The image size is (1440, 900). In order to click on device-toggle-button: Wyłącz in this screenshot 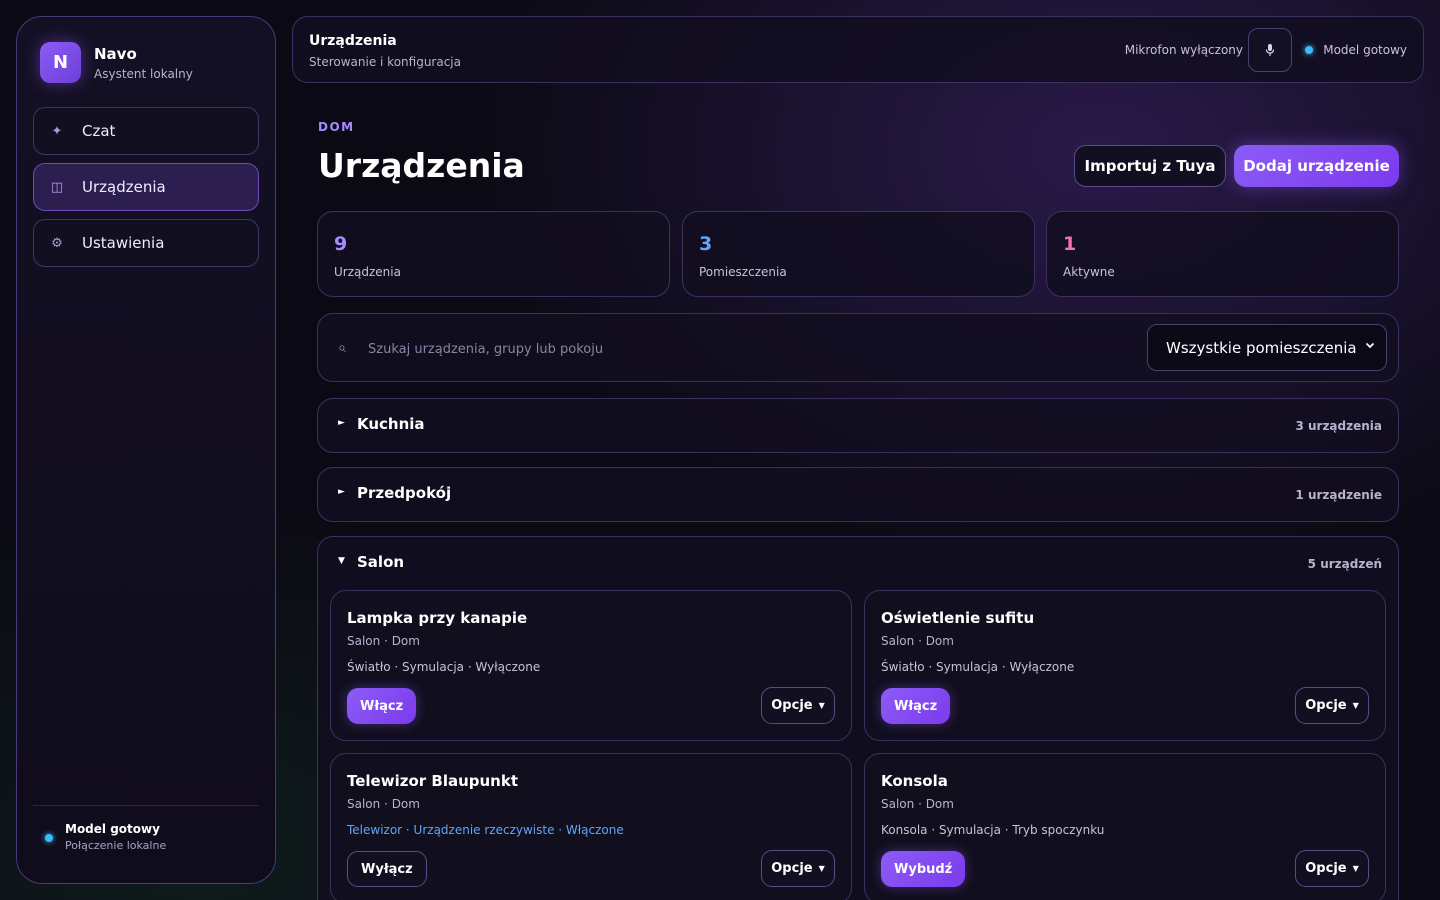, I will do `click(387, 869)`.